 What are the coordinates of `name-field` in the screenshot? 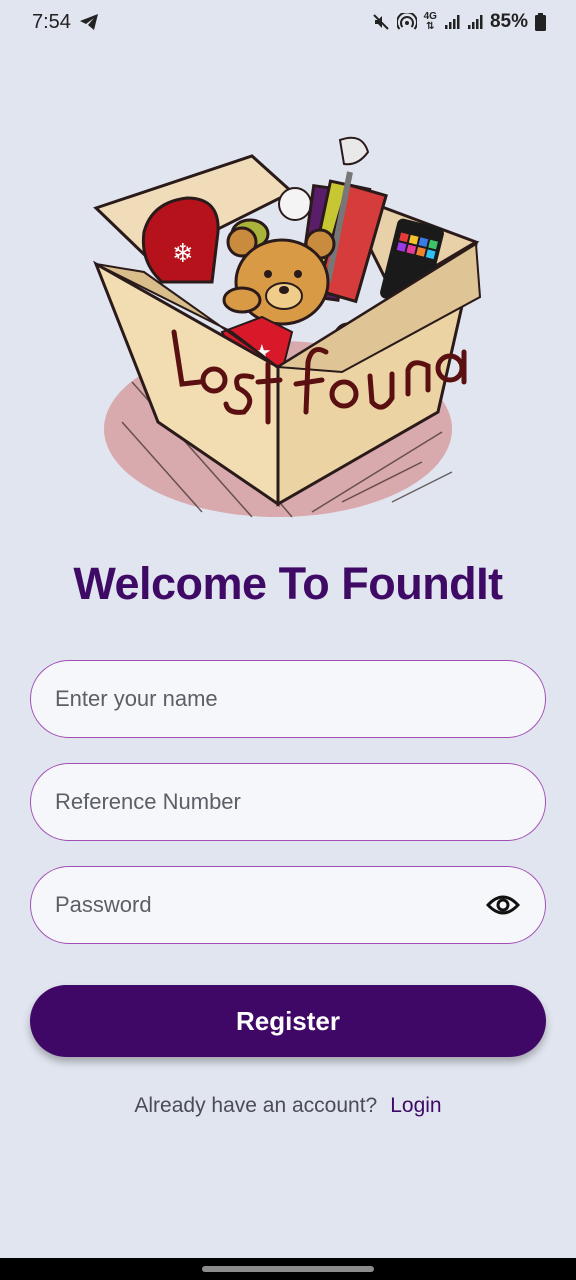 It's located at (288, 699).